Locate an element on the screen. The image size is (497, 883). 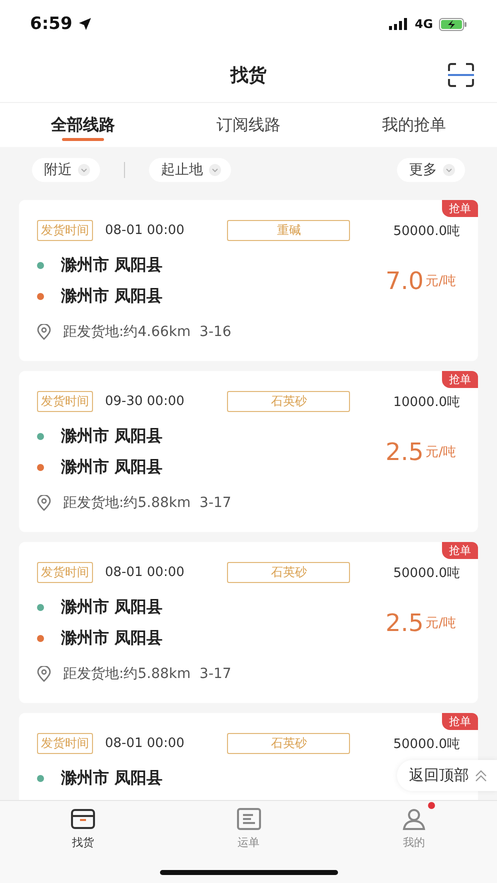
goods-tag: 重碱 is located at coordinates (288, 230).